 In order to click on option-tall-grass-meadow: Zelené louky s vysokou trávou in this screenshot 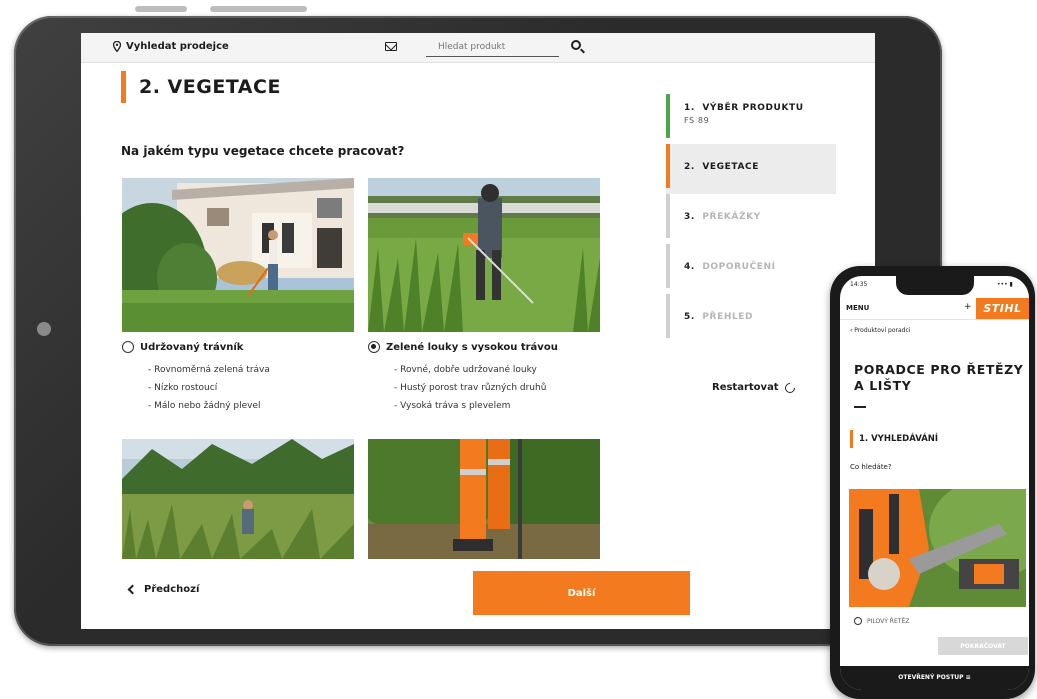, I will do `click(463, 347)`.